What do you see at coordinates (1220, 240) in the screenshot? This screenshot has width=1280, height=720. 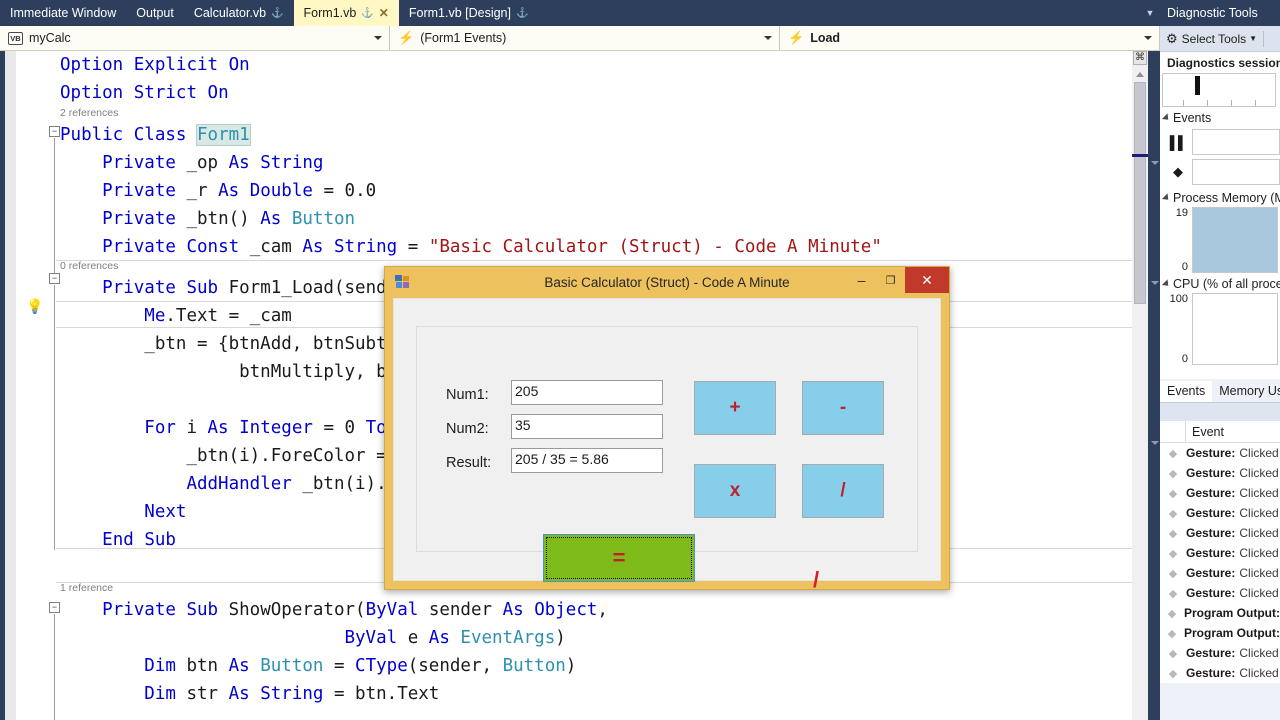 I see `process-memory-graph: 19 0` at bounding box center [1220, 240].